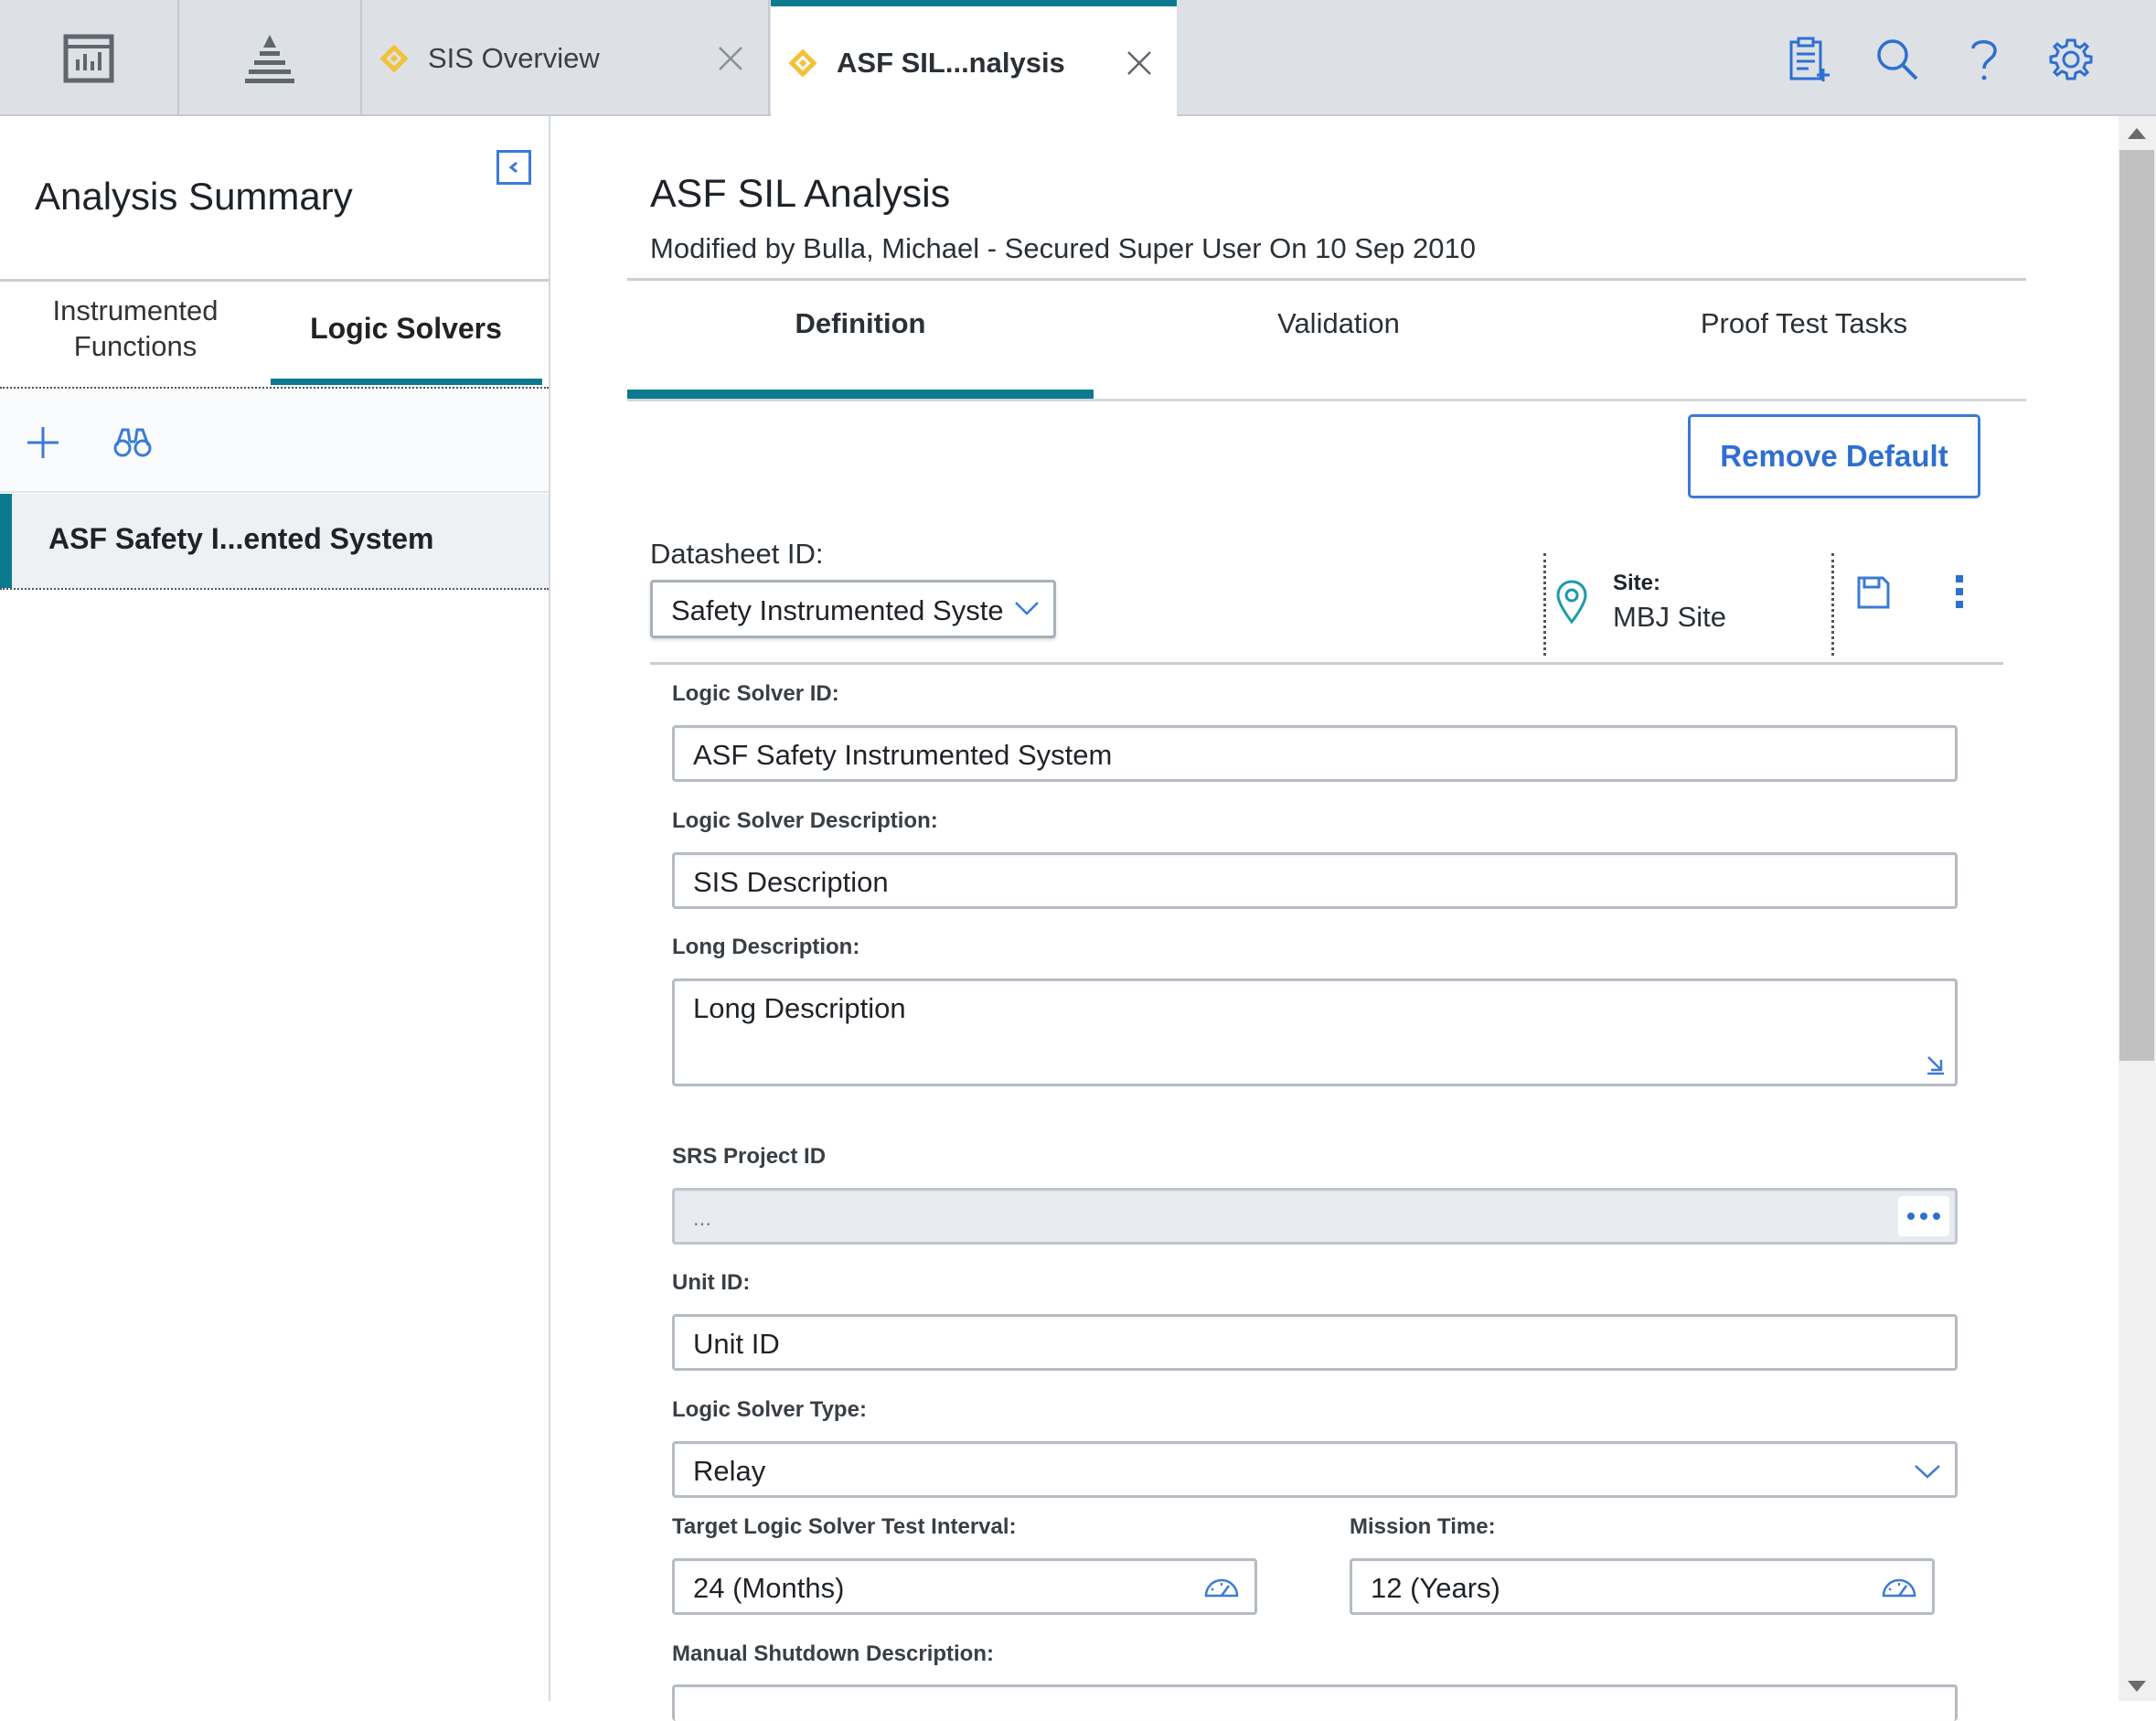 The height and width of the screenshot is (1721, 2156). Describe the element at coordinates (711, 1282) in the screenshot. I see `unit-id-label: Unit ID:` at that location.